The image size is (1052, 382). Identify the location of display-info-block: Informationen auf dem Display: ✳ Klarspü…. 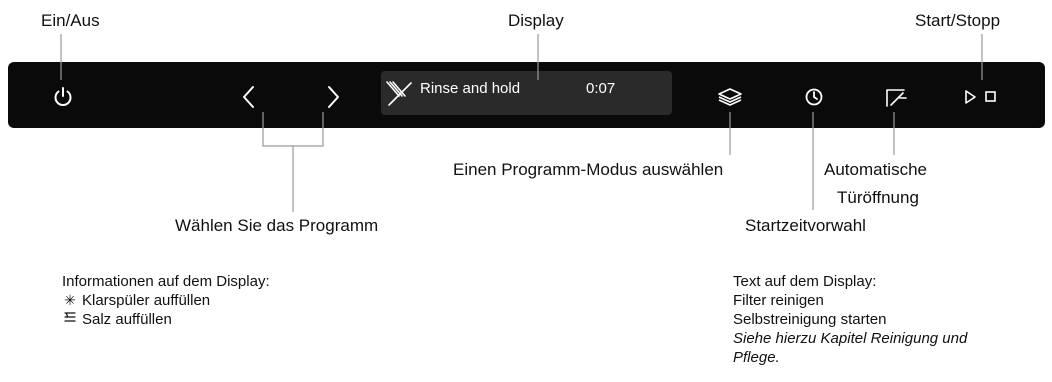
(166, 300).